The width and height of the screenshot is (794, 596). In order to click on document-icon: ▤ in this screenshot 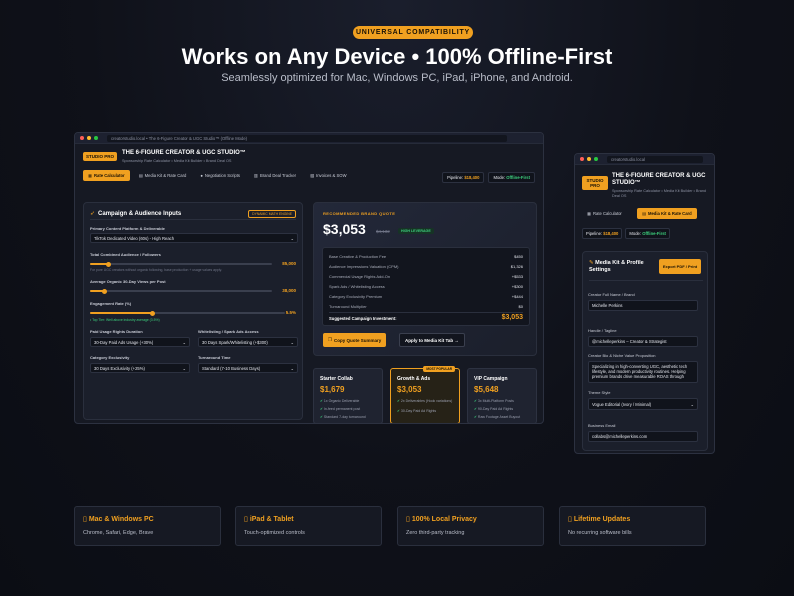, I will do `click(140, 175)`.